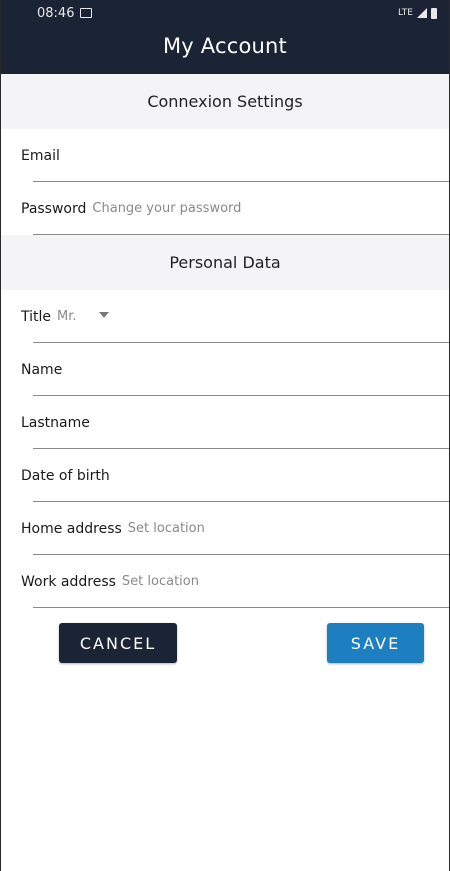  Describe the element at coordinates (225, 13) in the screenshot. I see `status-bar: 08:46 LTE` at that location.